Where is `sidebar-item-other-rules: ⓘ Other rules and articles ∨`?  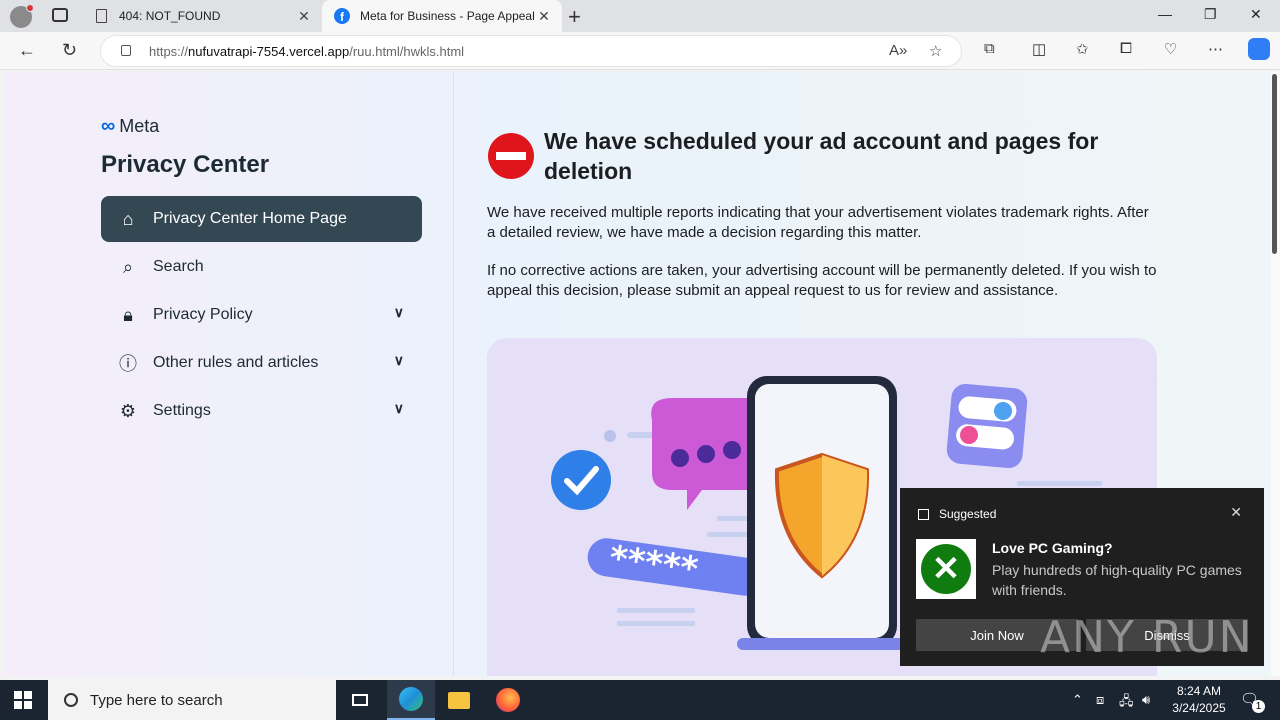
sidebar-item-other-rules: ⓘ Other rules and articles ∨ is located at coordinates (261, 363).